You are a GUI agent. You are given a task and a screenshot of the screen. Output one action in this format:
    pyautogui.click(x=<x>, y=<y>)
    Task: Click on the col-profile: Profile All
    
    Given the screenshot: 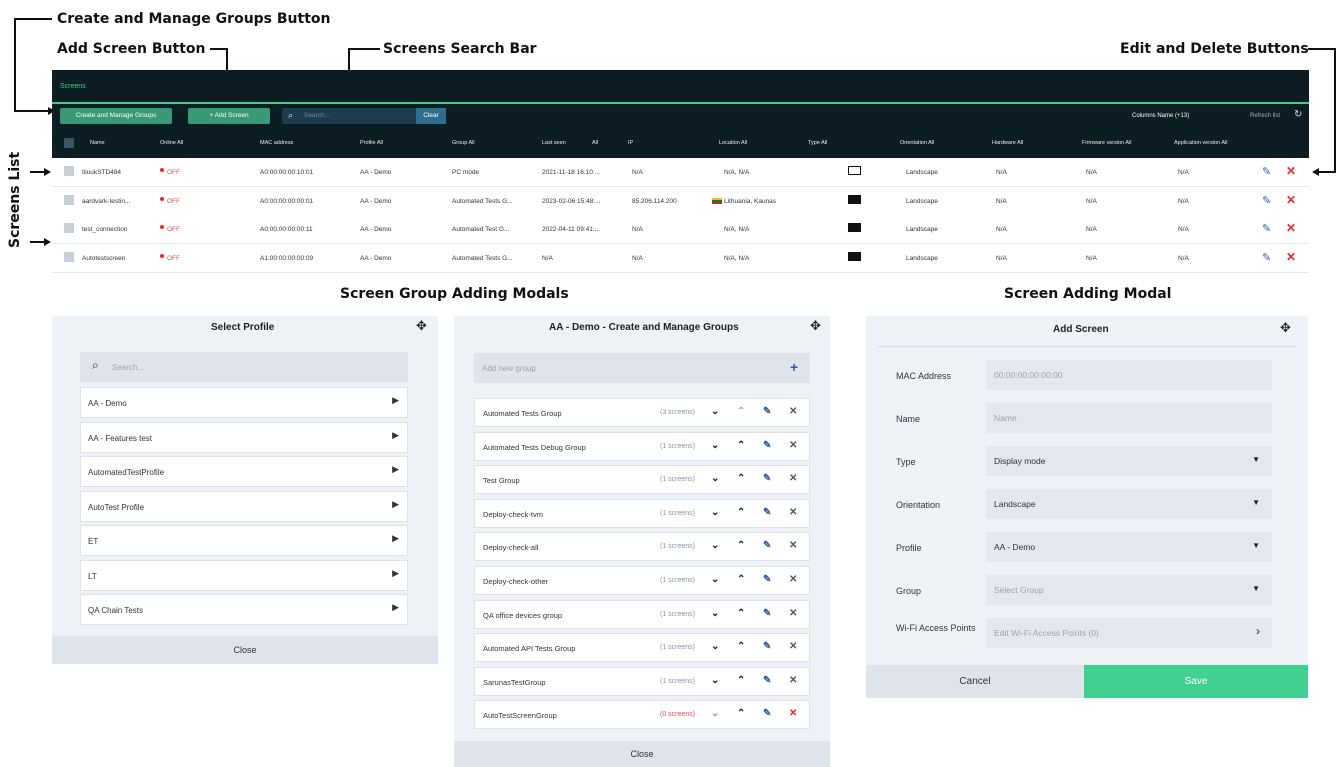 What is the action you would take?
    pyautogui.click(x=371, y=143)
    